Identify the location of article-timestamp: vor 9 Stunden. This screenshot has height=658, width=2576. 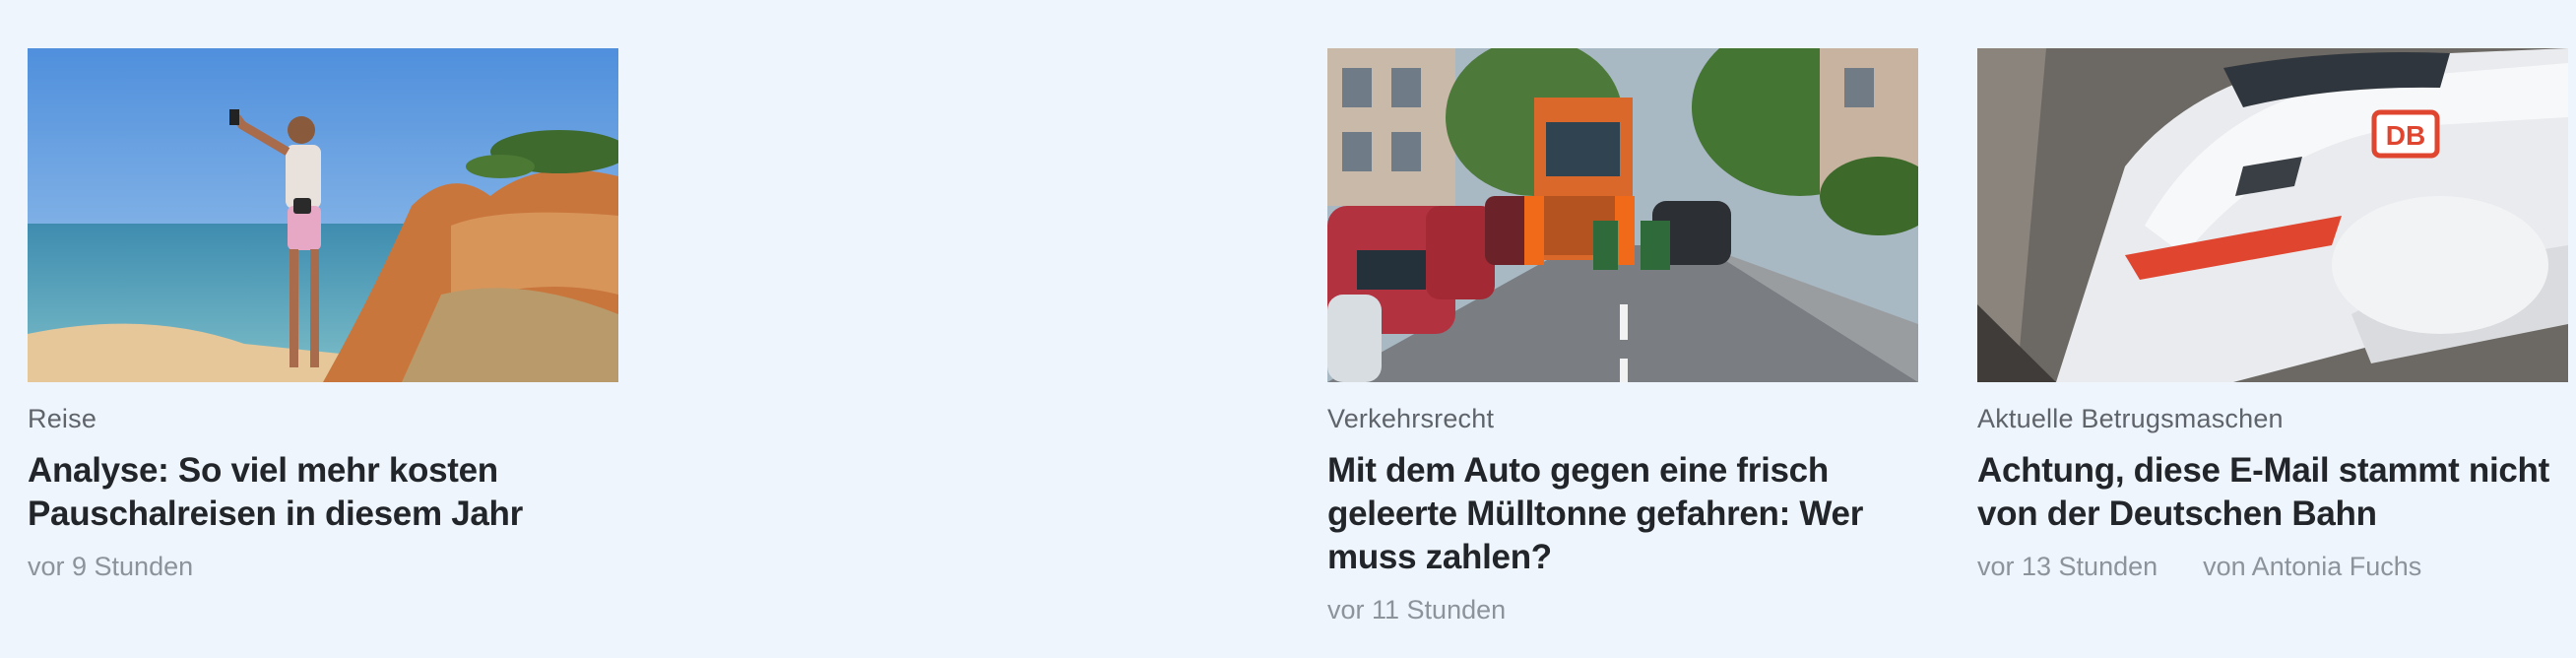
(111, 566).